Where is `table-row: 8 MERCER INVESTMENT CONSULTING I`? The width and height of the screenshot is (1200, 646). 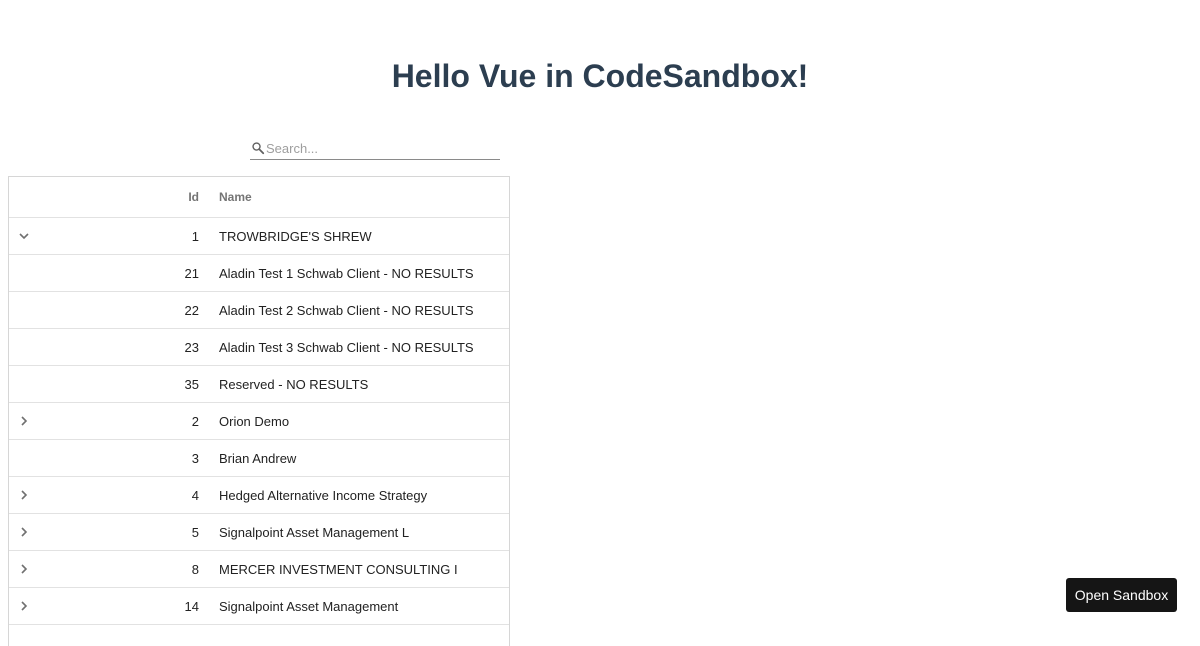
table-row: 8 MERCER INVESTMENT CONSULTING I is located at coordinates (259, 569).